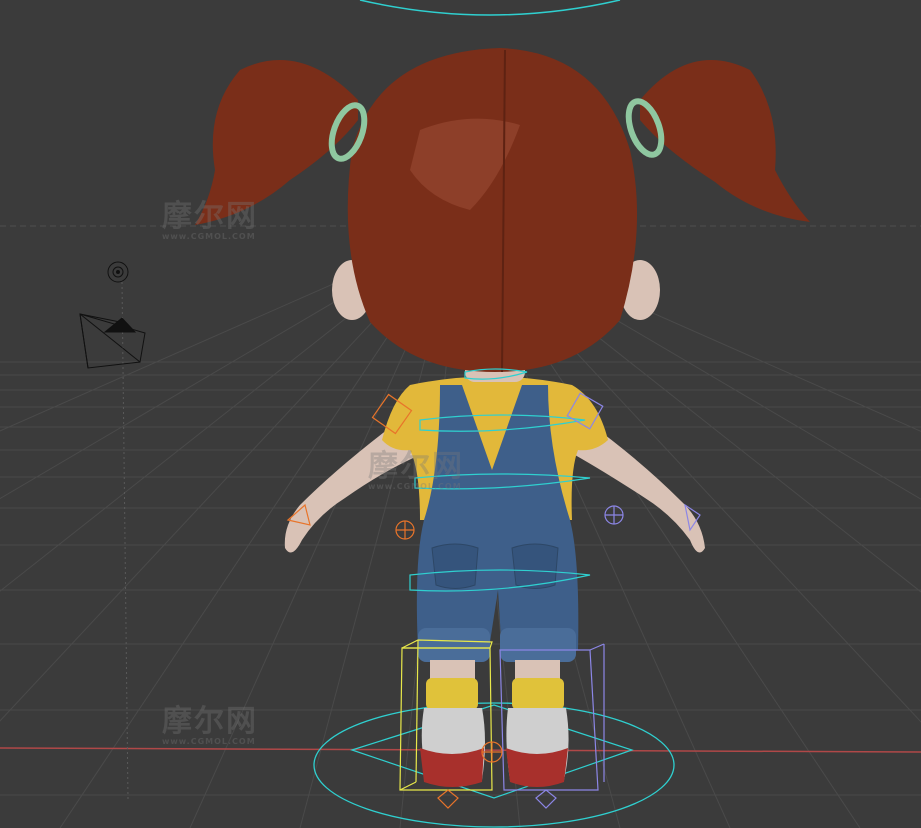 Image resolution: width=921 pixels, height=828 pixels. What do you see at coordinates (725, 141) in the screenshot?
I see `pigtail-right` at bounding box center [725, 141].